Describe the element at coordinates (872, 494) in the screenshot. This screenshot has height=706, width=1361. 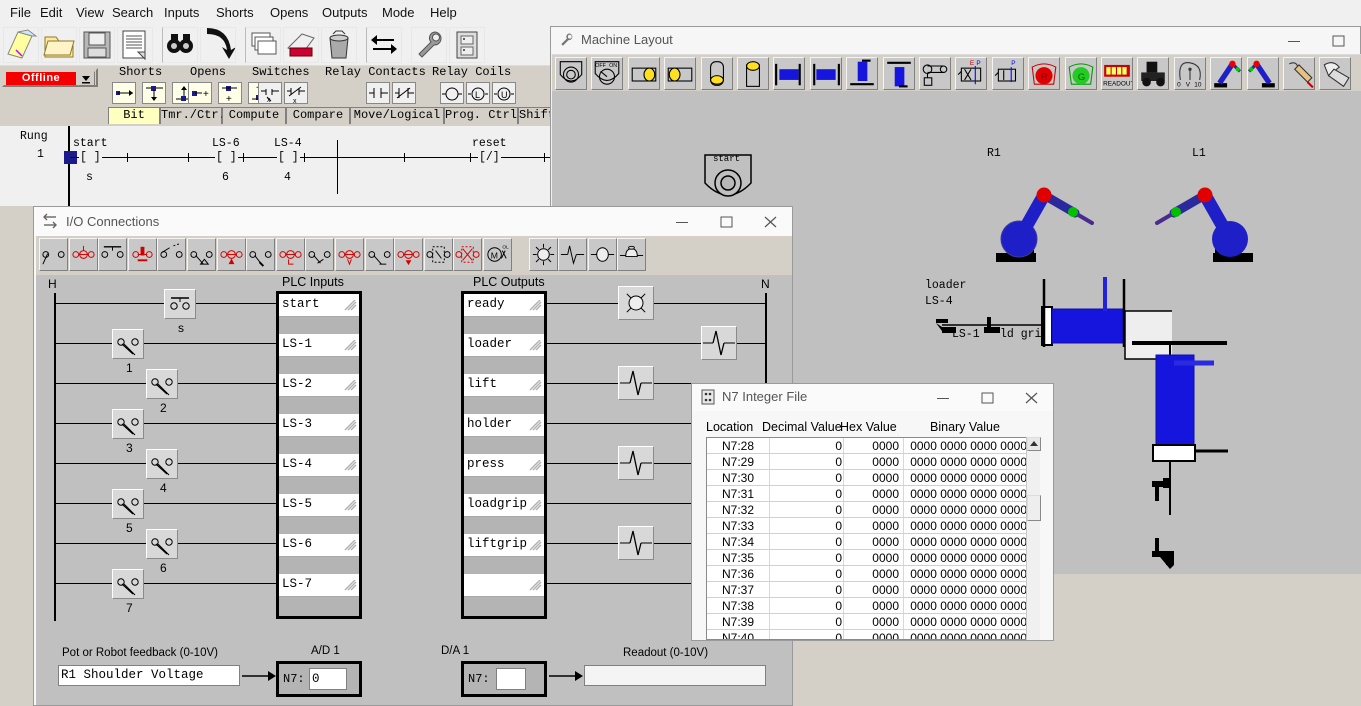
I see `n7-table-row: N7:31 0 0000 0000 0000 0000 0000` at that location.